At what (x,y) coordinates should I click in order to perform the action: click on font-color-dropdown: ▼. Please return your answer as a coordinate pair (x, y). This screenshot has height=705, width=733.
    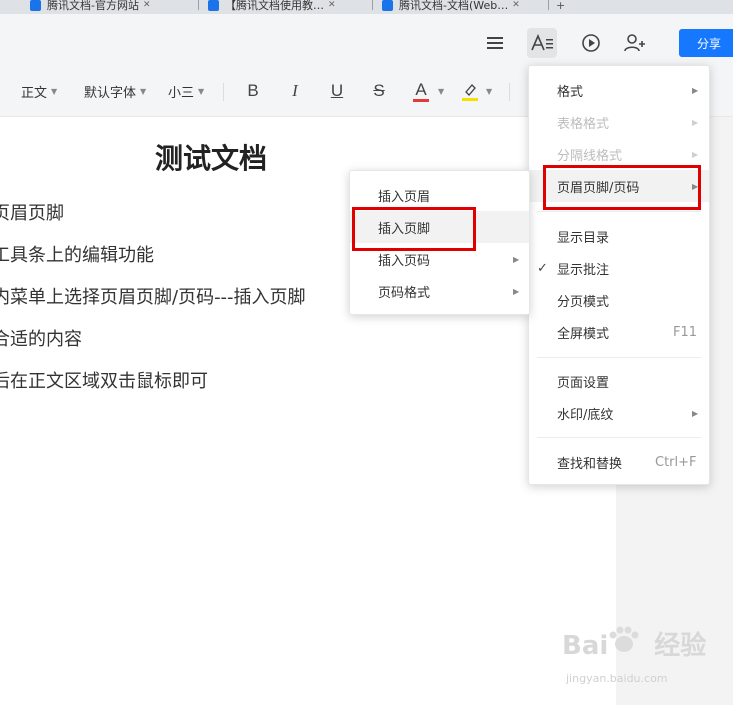
    Looking at the image, I should click on (439, 91).